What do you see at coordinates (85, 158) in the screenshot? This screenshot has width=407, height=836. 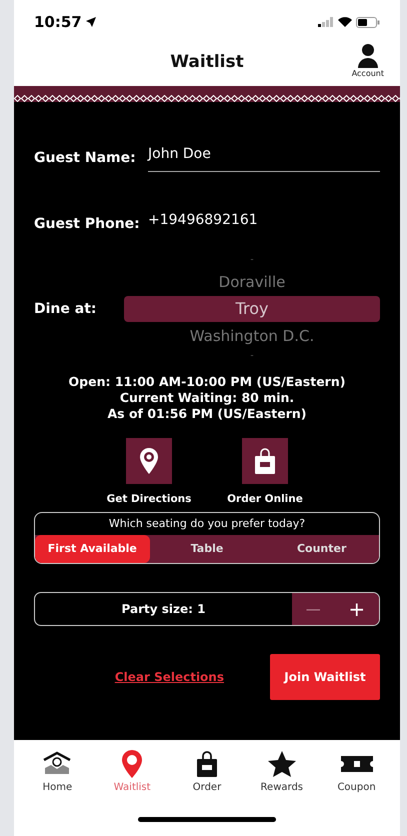 I see `field-label: Guest Name:` at bounding box center [85, 158].